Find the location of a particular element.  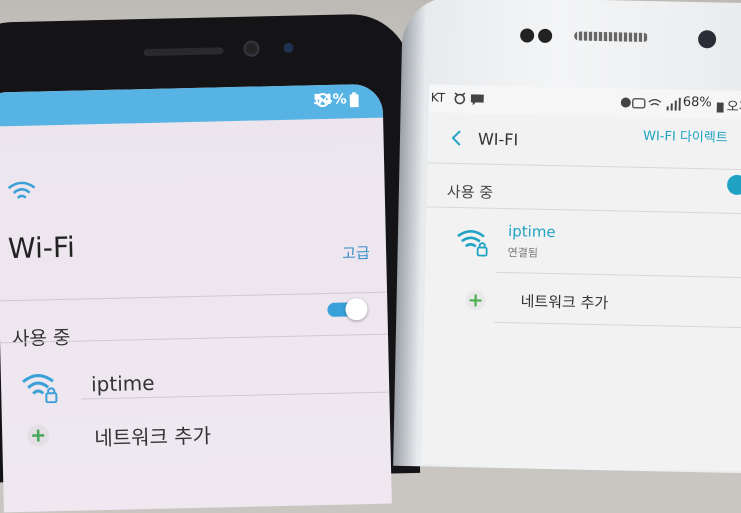

right-front-camera is located at coordinates (707, 39).